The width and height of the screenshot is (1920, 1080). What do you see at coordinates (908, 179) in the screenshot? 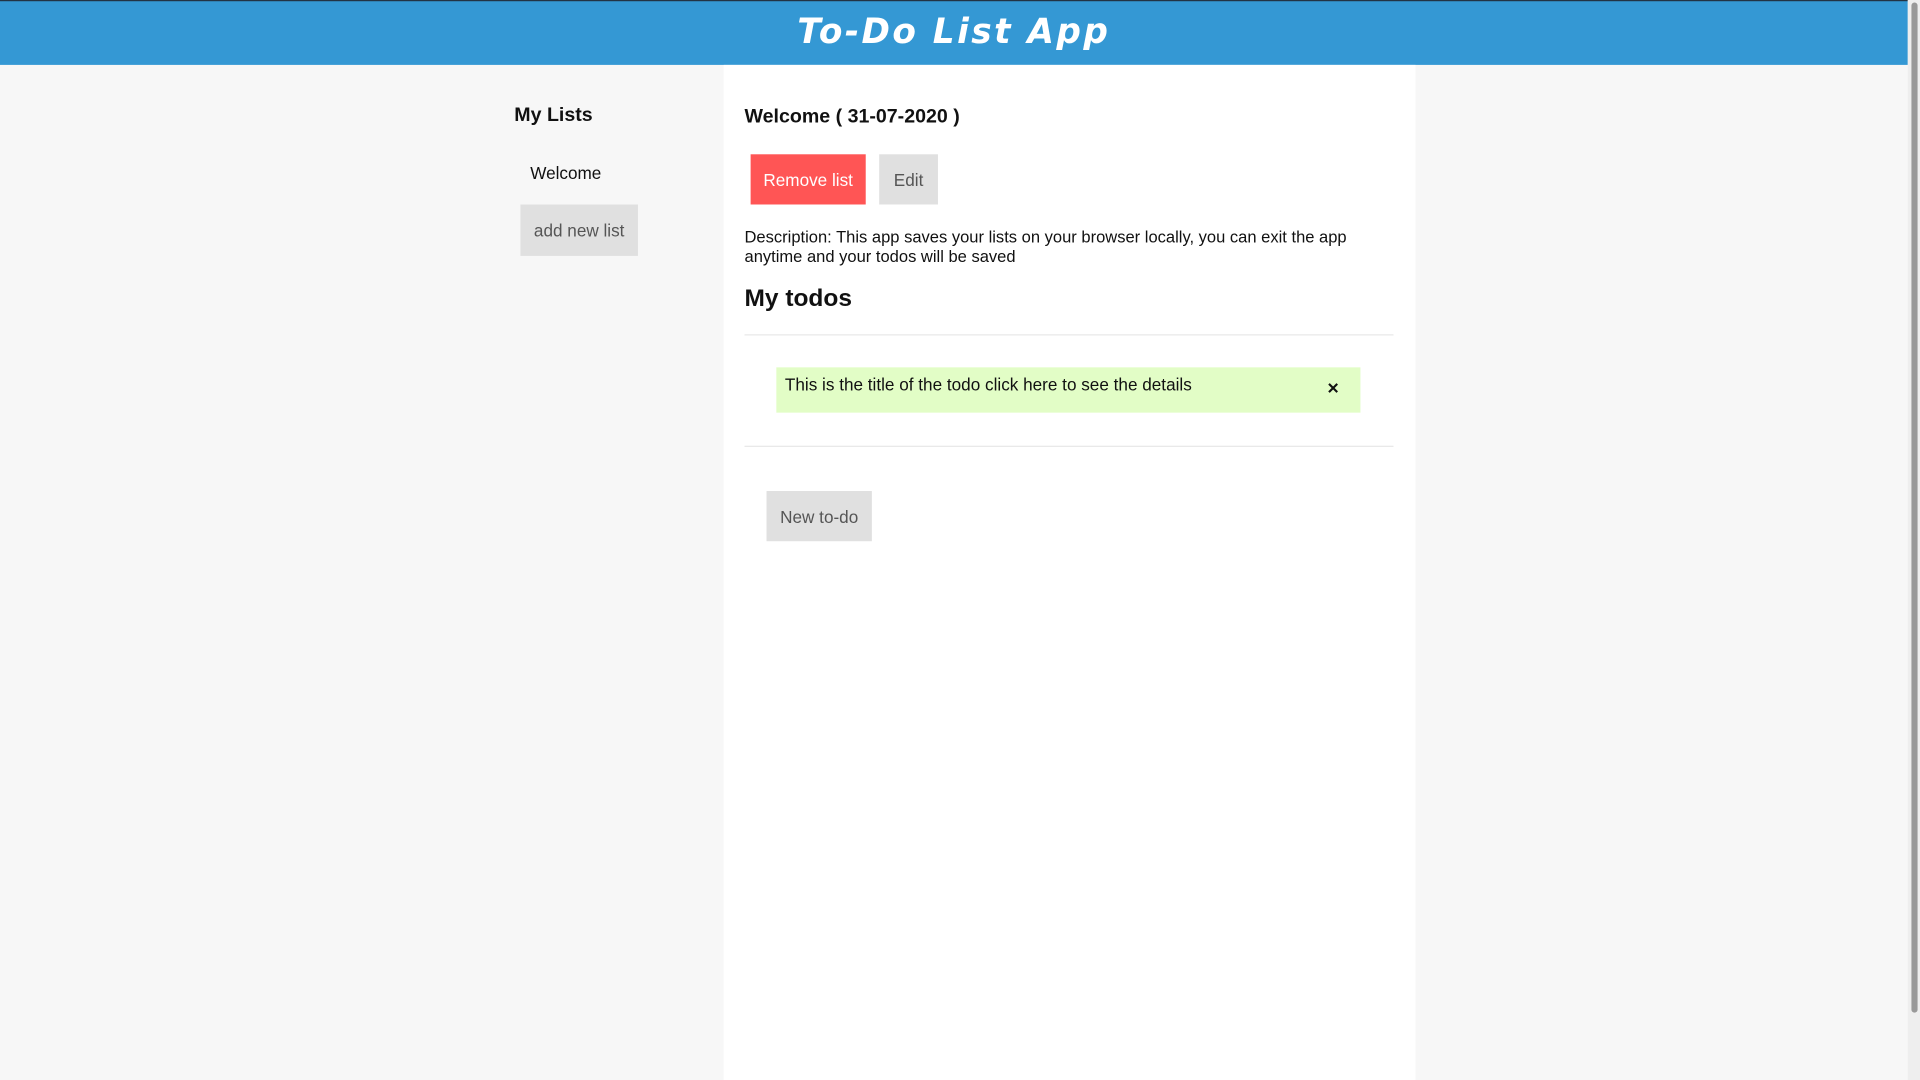
I see `edit-button: Edit` at bounding box center [908, 179].